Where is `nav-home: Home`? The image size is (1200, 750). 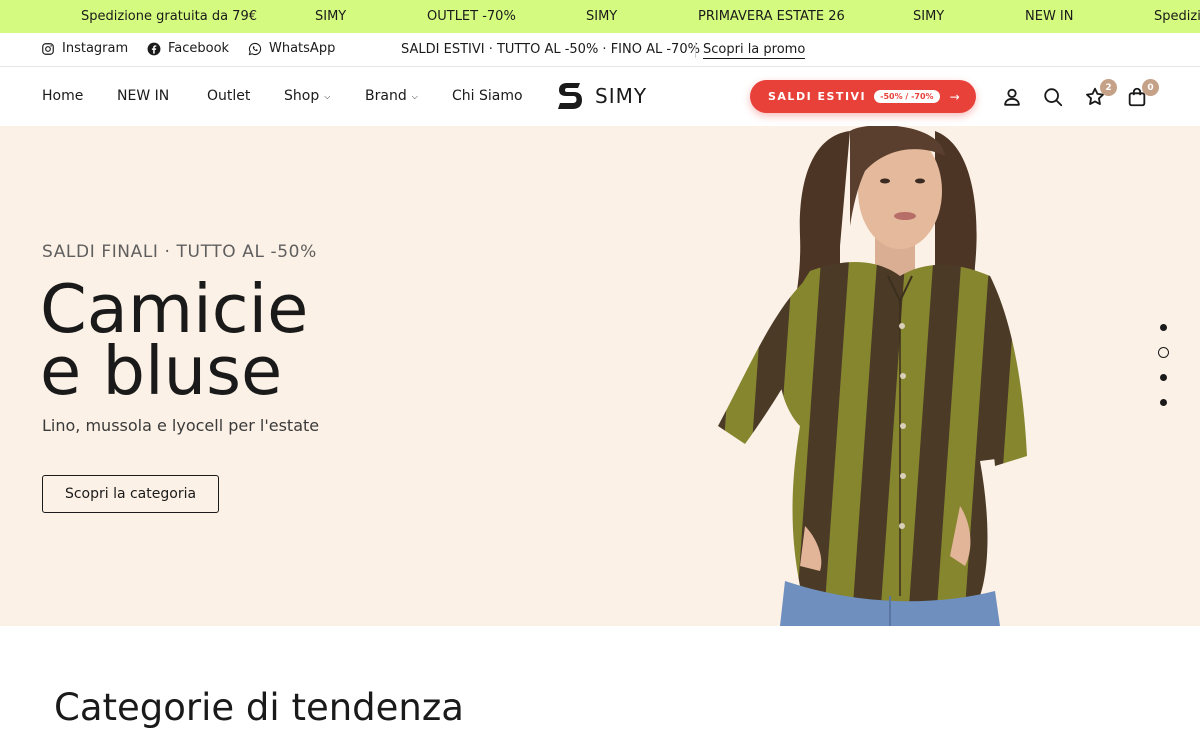
nav-home: Home is located at coordinates (62, 96).